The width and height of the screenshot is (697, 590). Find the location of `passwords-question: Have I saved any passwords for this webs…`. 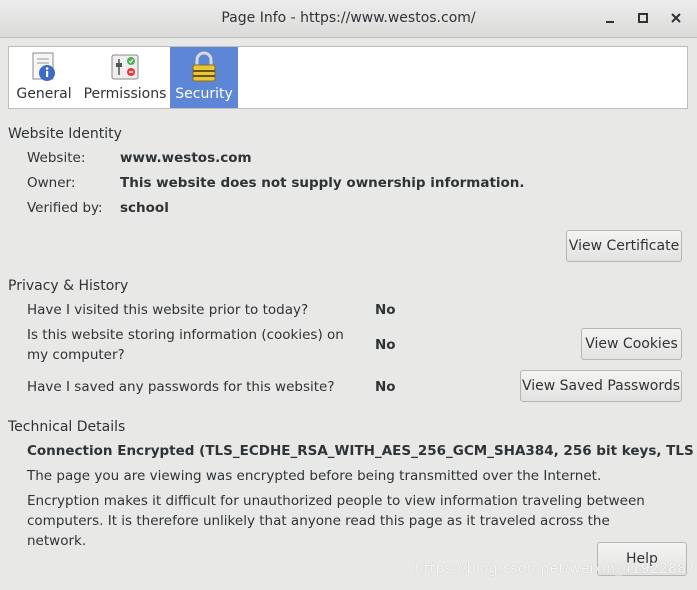

passwords-question: Have I saved any passwords for this webs… is located at coordinates (181, 387).